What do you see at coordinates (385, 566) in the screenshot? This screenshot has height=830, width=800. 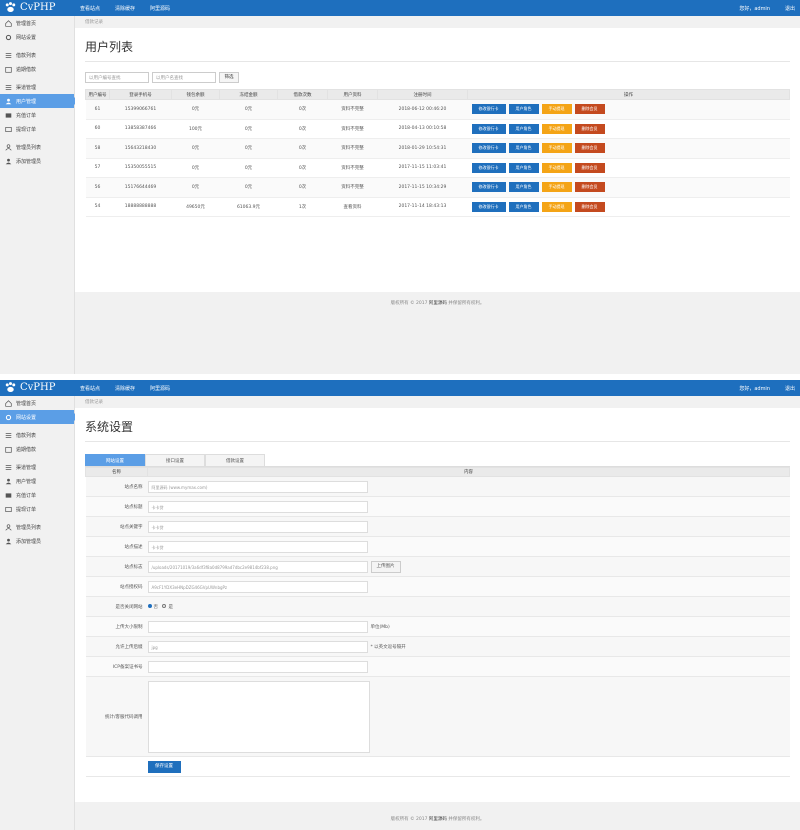 I see `upload-image-button: 上传图片` at bounding box center [385, 566].